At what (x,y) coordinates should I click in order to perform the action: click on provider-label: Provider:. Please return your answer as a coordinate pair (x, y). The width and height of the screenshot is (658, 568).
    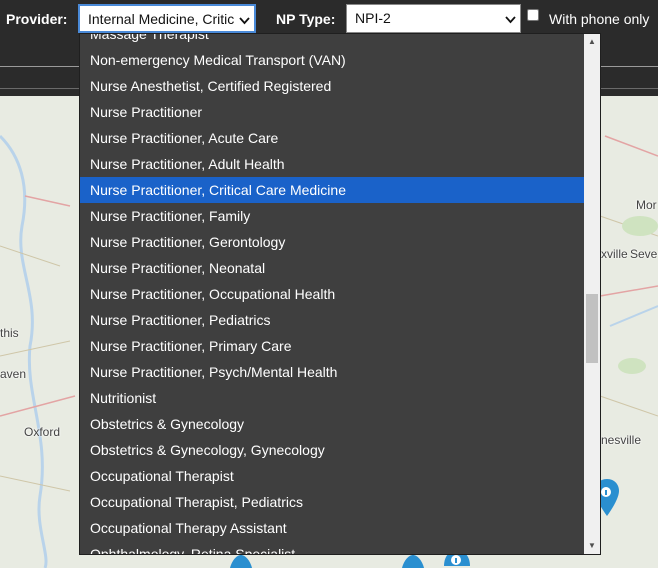
    Looking at the image, I should click on (37, 19).